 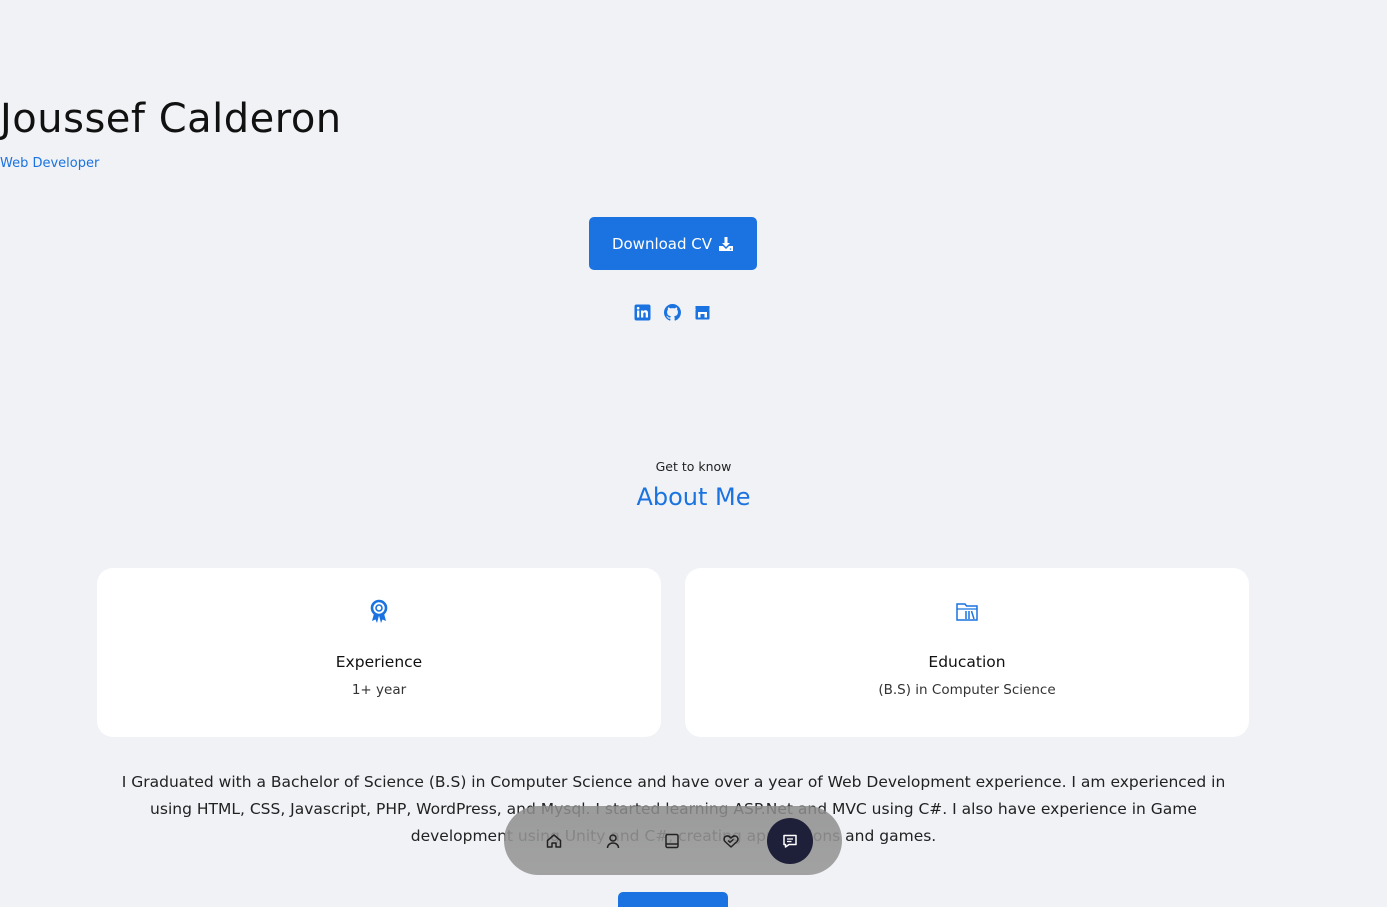 What do you see at coordinates (967, 612) in the screenshot?
I see `library-icon` at bounding box center [967, 612].